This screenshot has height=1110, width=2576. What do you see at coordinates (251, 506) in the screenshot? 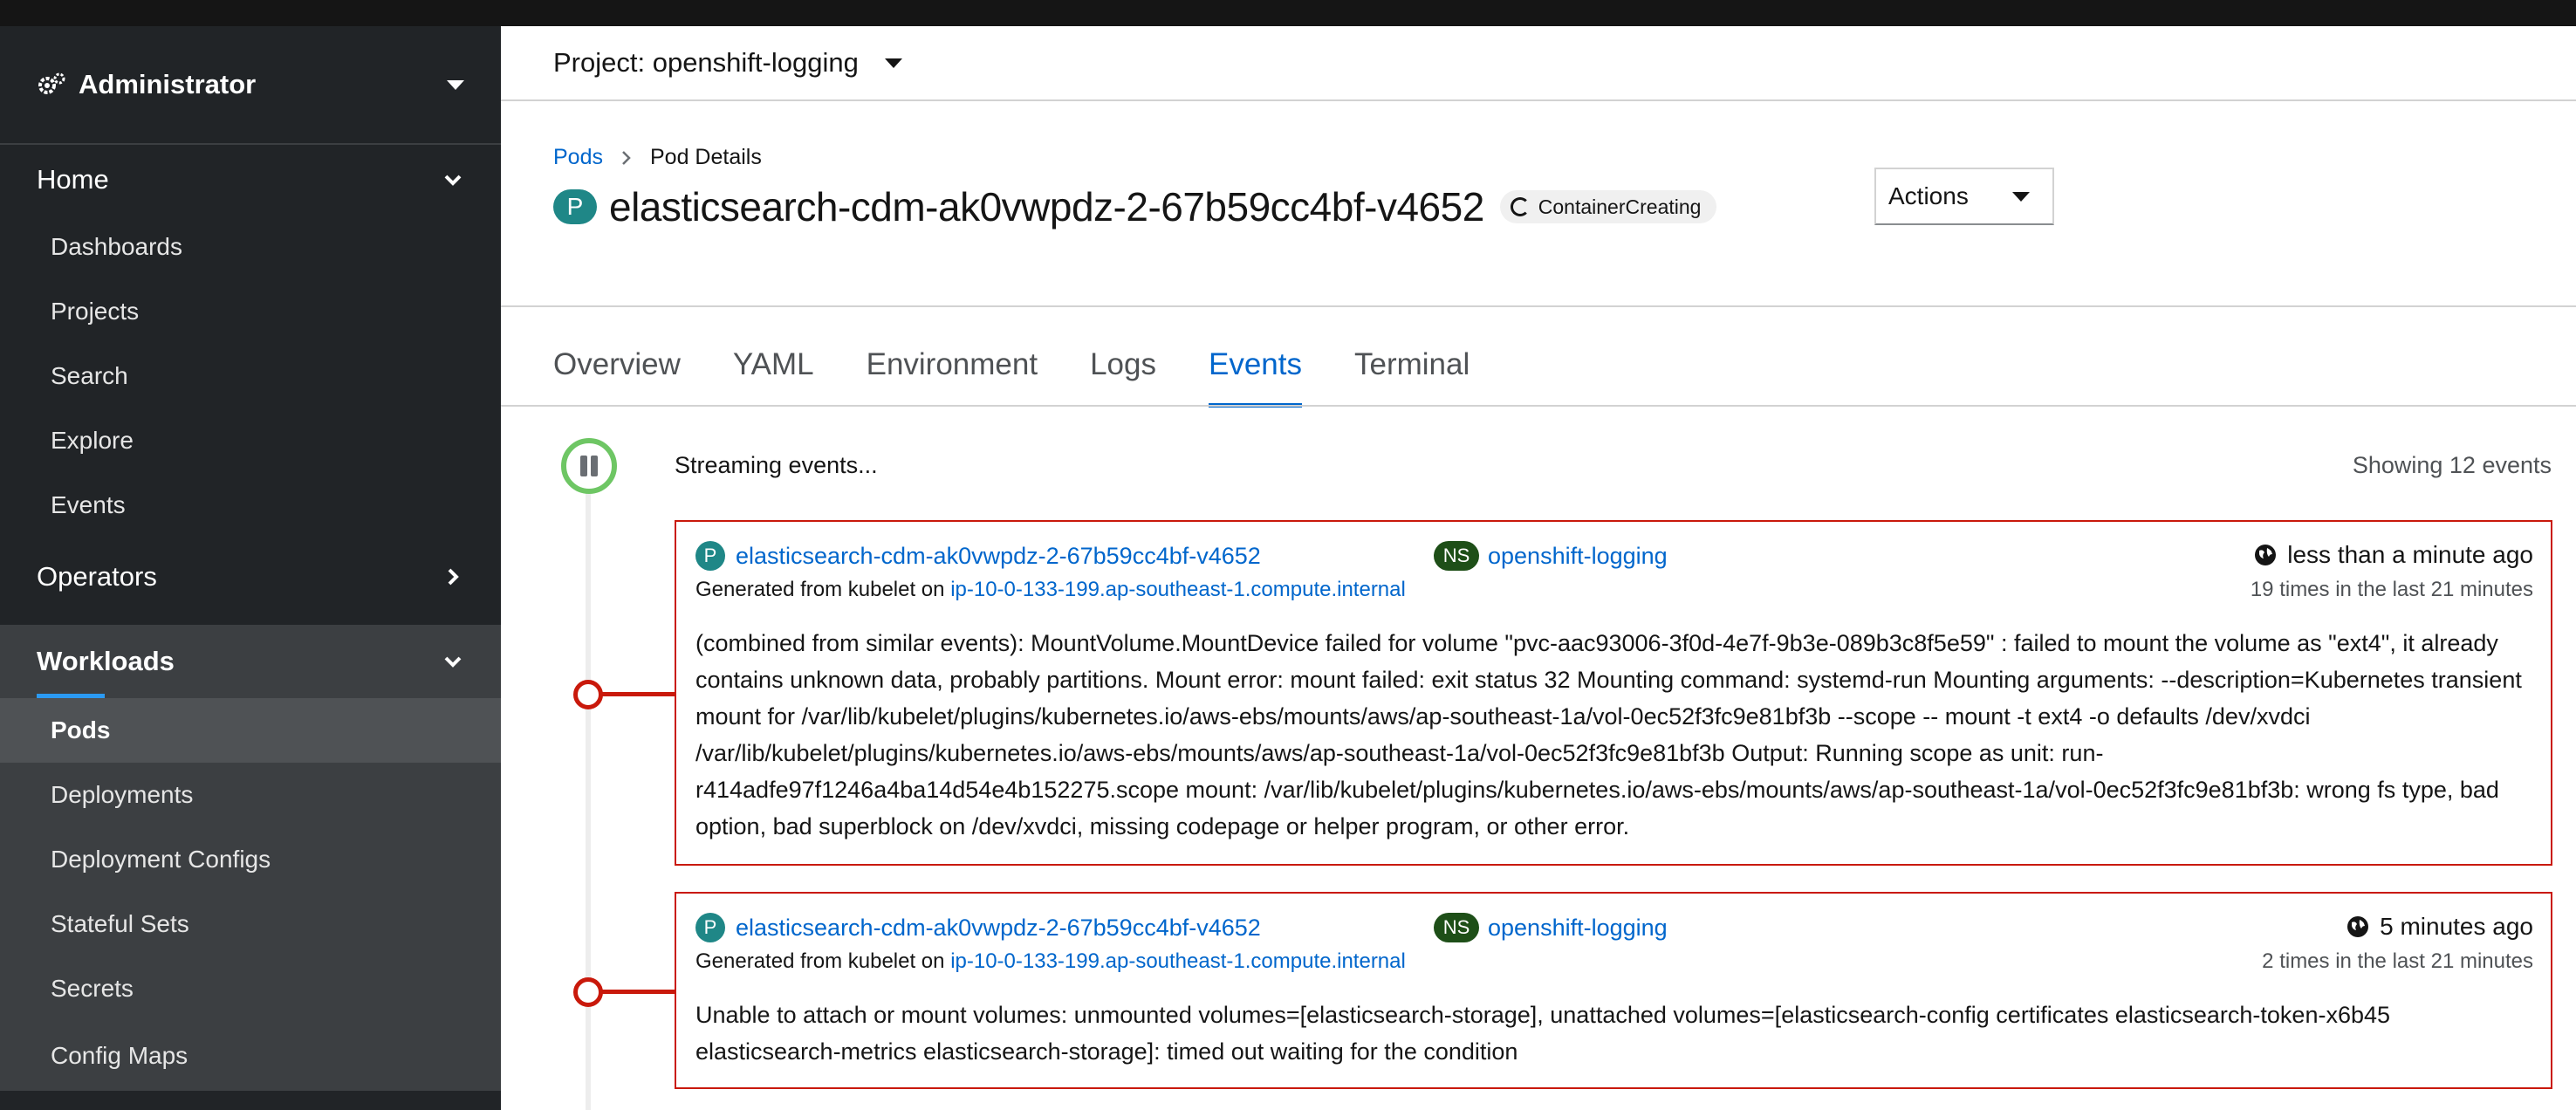
I see `sidebar-item-events: Events` at bounding box center [251, 506].